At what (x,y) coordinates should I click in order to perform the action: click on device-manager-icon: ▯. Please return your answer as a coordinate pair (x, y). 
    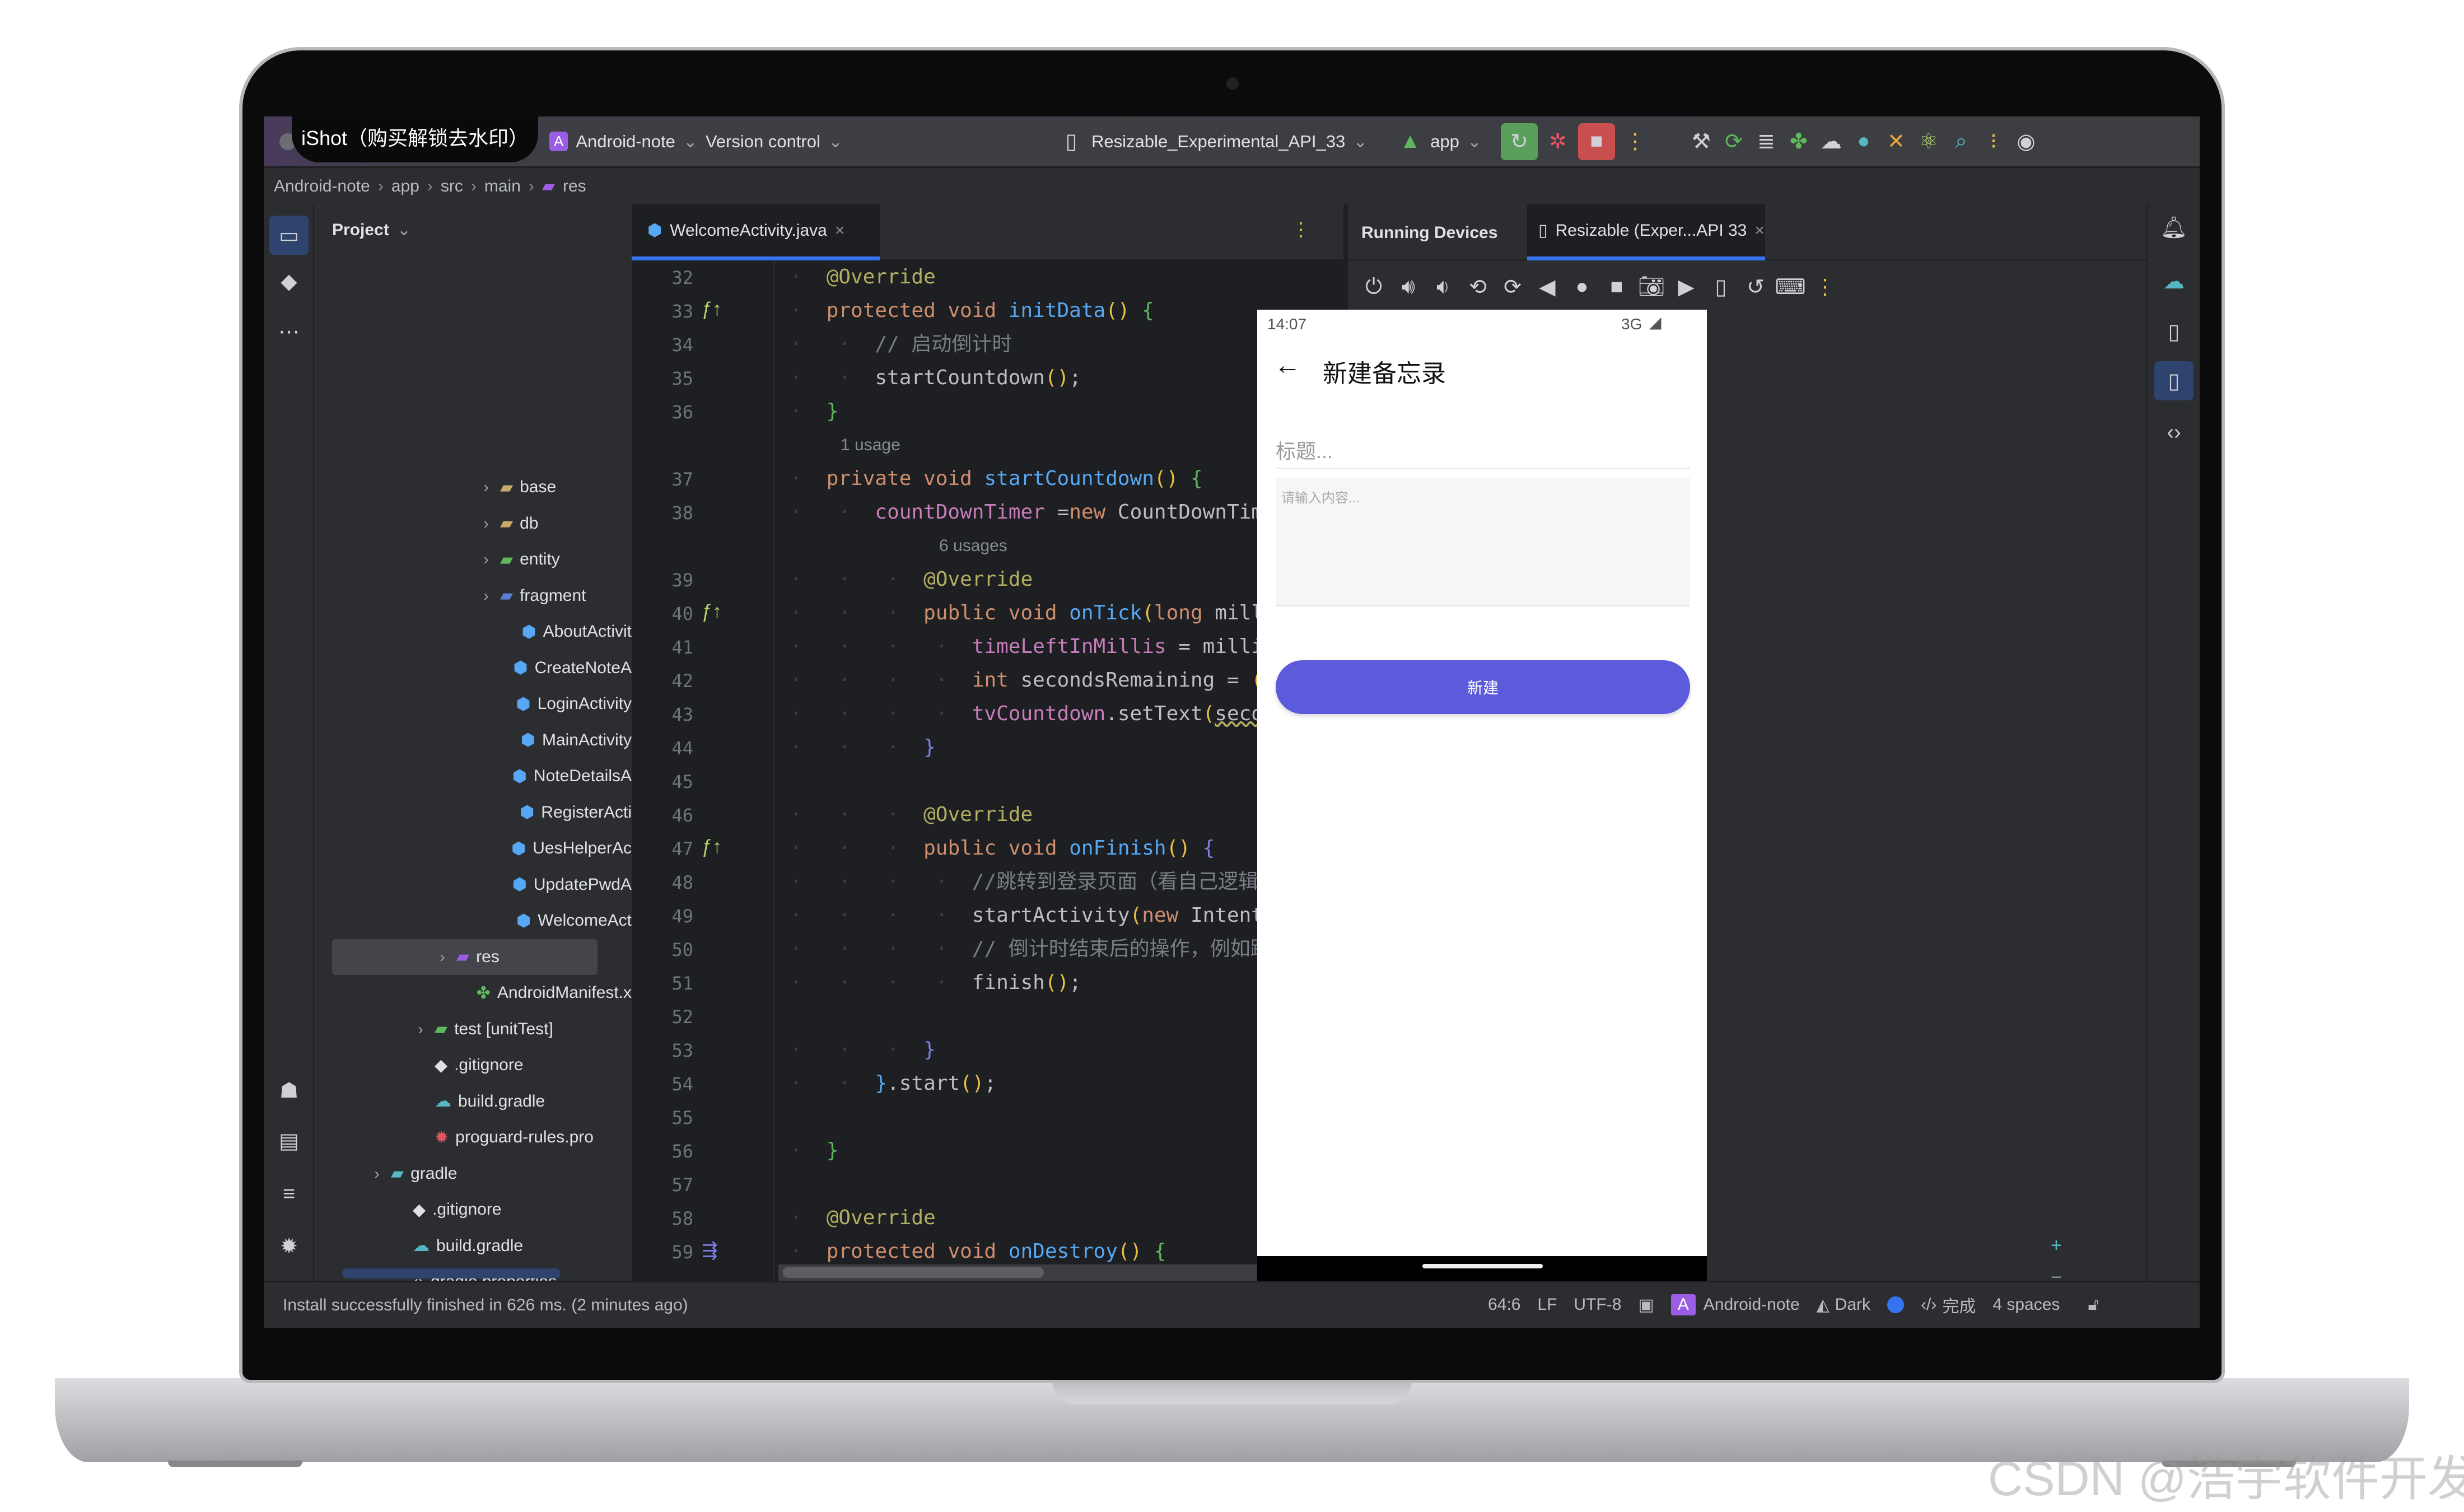
    Looking at the image, I should click on (2174, 332).